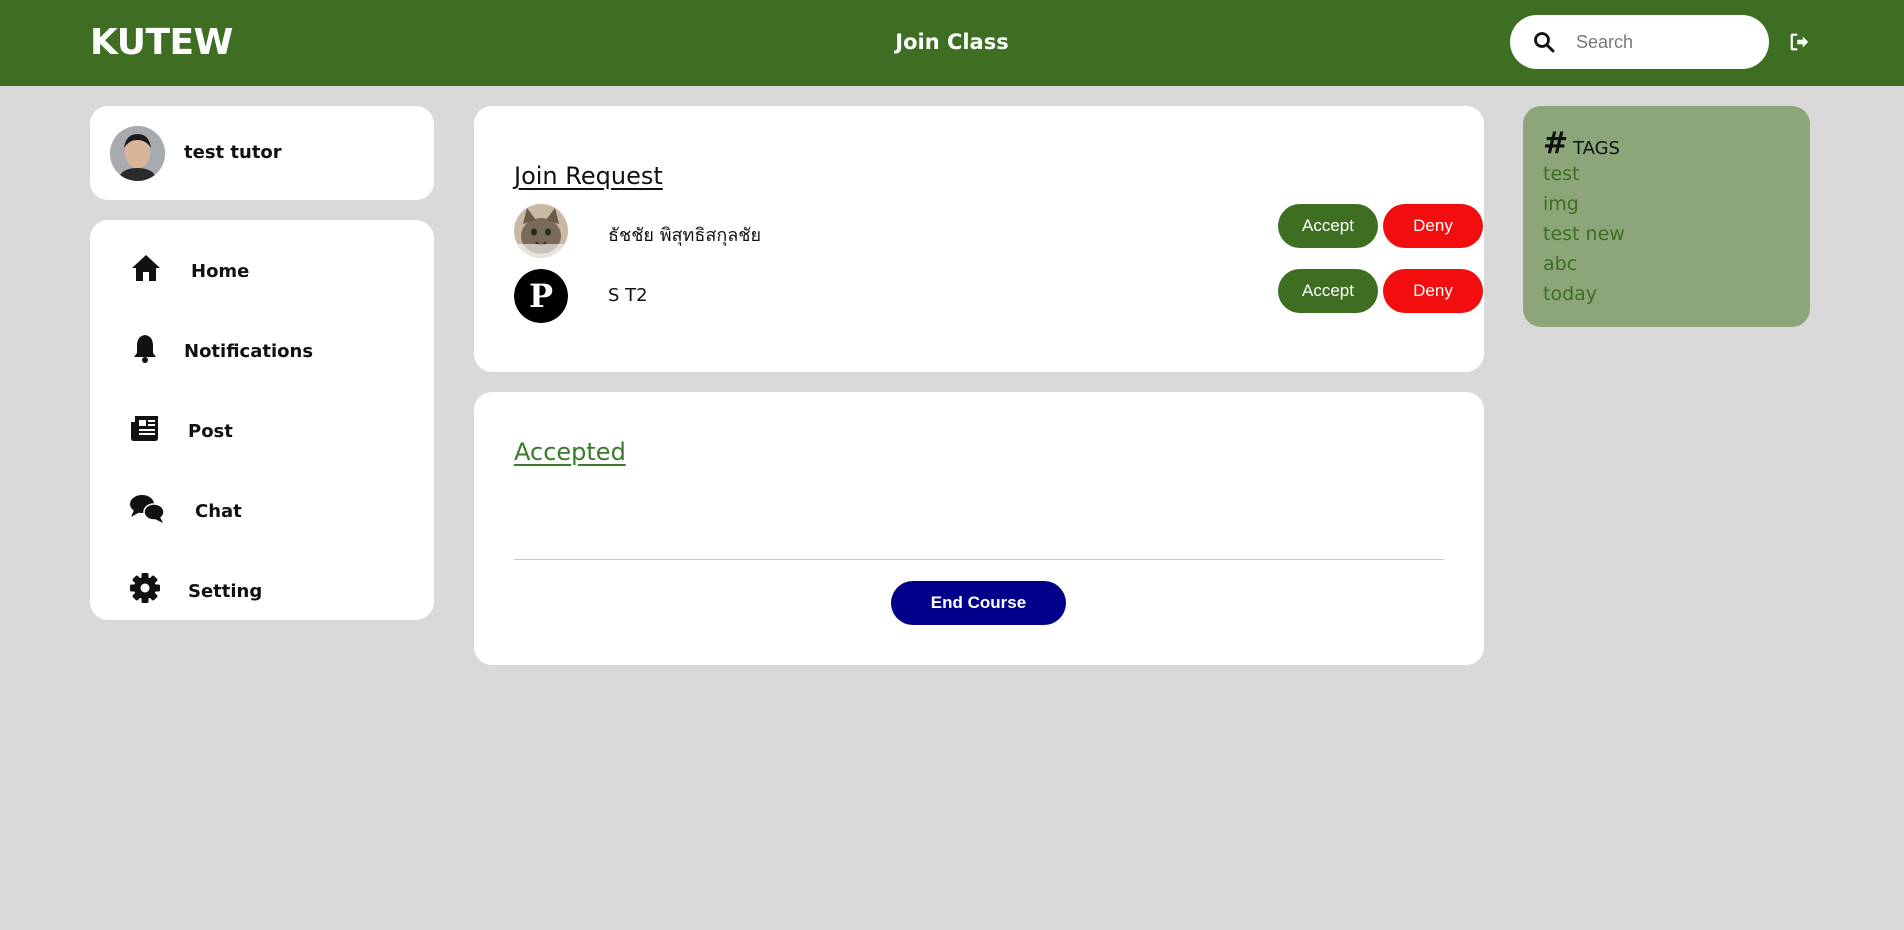  Describe the element at coordinates (262, 511) in the screenshot. I see `sidebar-item-chat: Chat` at that location.